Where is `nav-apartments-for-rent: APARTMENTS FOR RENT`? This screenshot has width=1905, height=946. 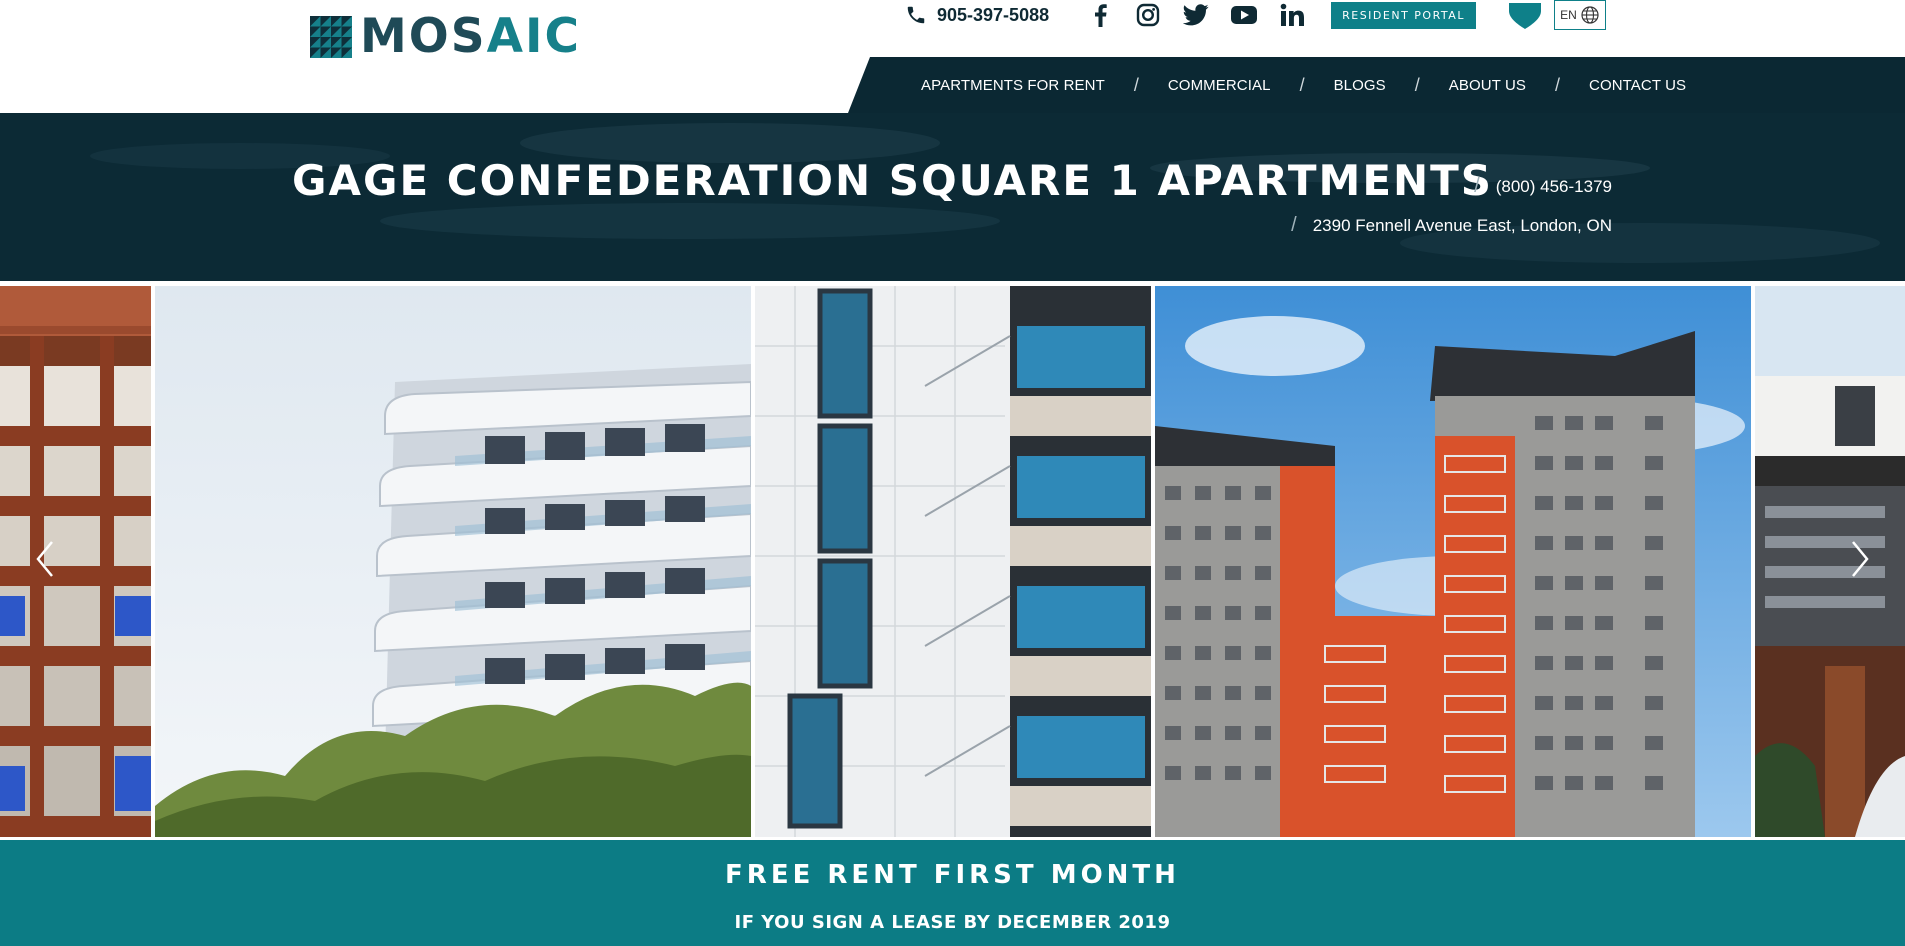
nav-apartments-for-rent: APARTMENTS FOR RENT is located at coordinates (1013, 85).